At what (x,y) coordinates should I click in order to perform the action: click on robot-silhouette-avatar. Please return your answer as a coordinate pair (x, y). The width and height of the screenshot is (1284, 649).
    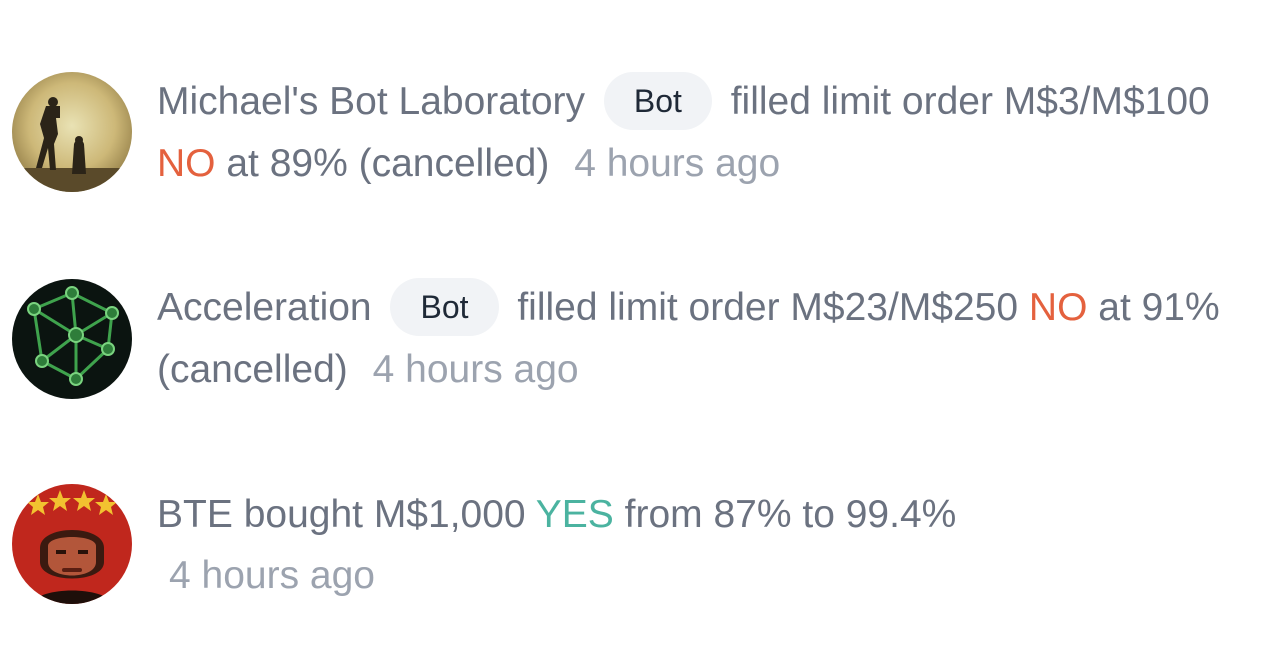
    Looking at the image, I should click on (72, 132).